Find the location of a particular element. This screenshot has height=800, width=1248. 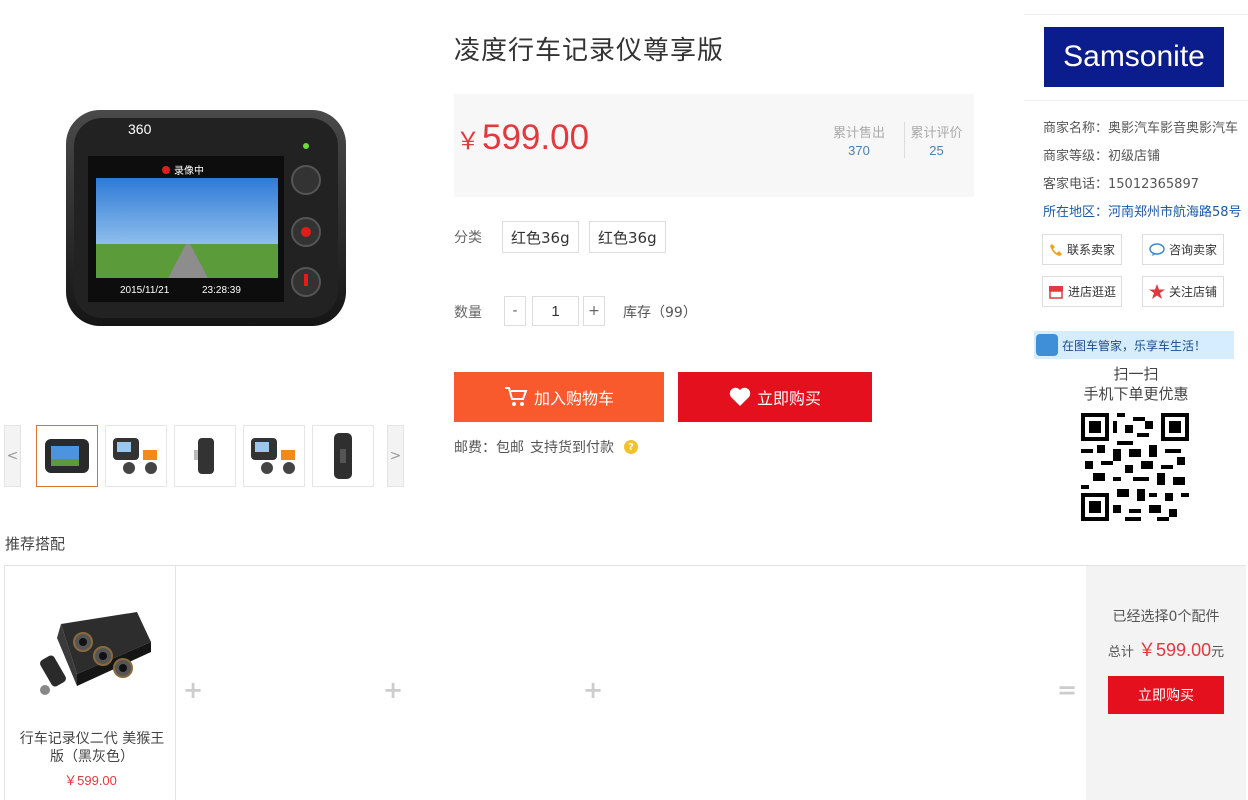

follow-shop-button: 关注店铺 is located at coordinates (1183, 291).